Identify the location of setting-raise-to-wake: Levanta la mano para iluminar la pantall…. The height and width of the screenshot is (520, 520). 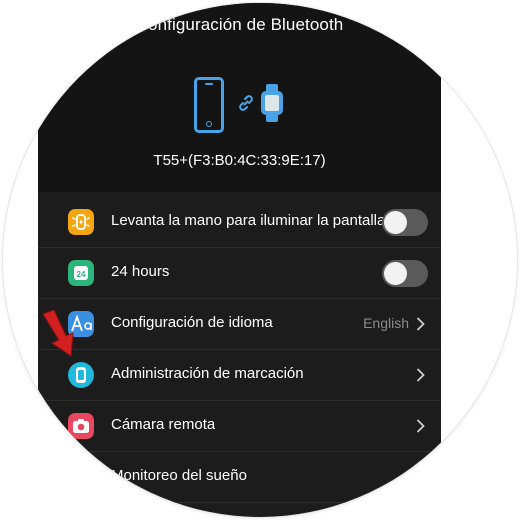
(239, 222).